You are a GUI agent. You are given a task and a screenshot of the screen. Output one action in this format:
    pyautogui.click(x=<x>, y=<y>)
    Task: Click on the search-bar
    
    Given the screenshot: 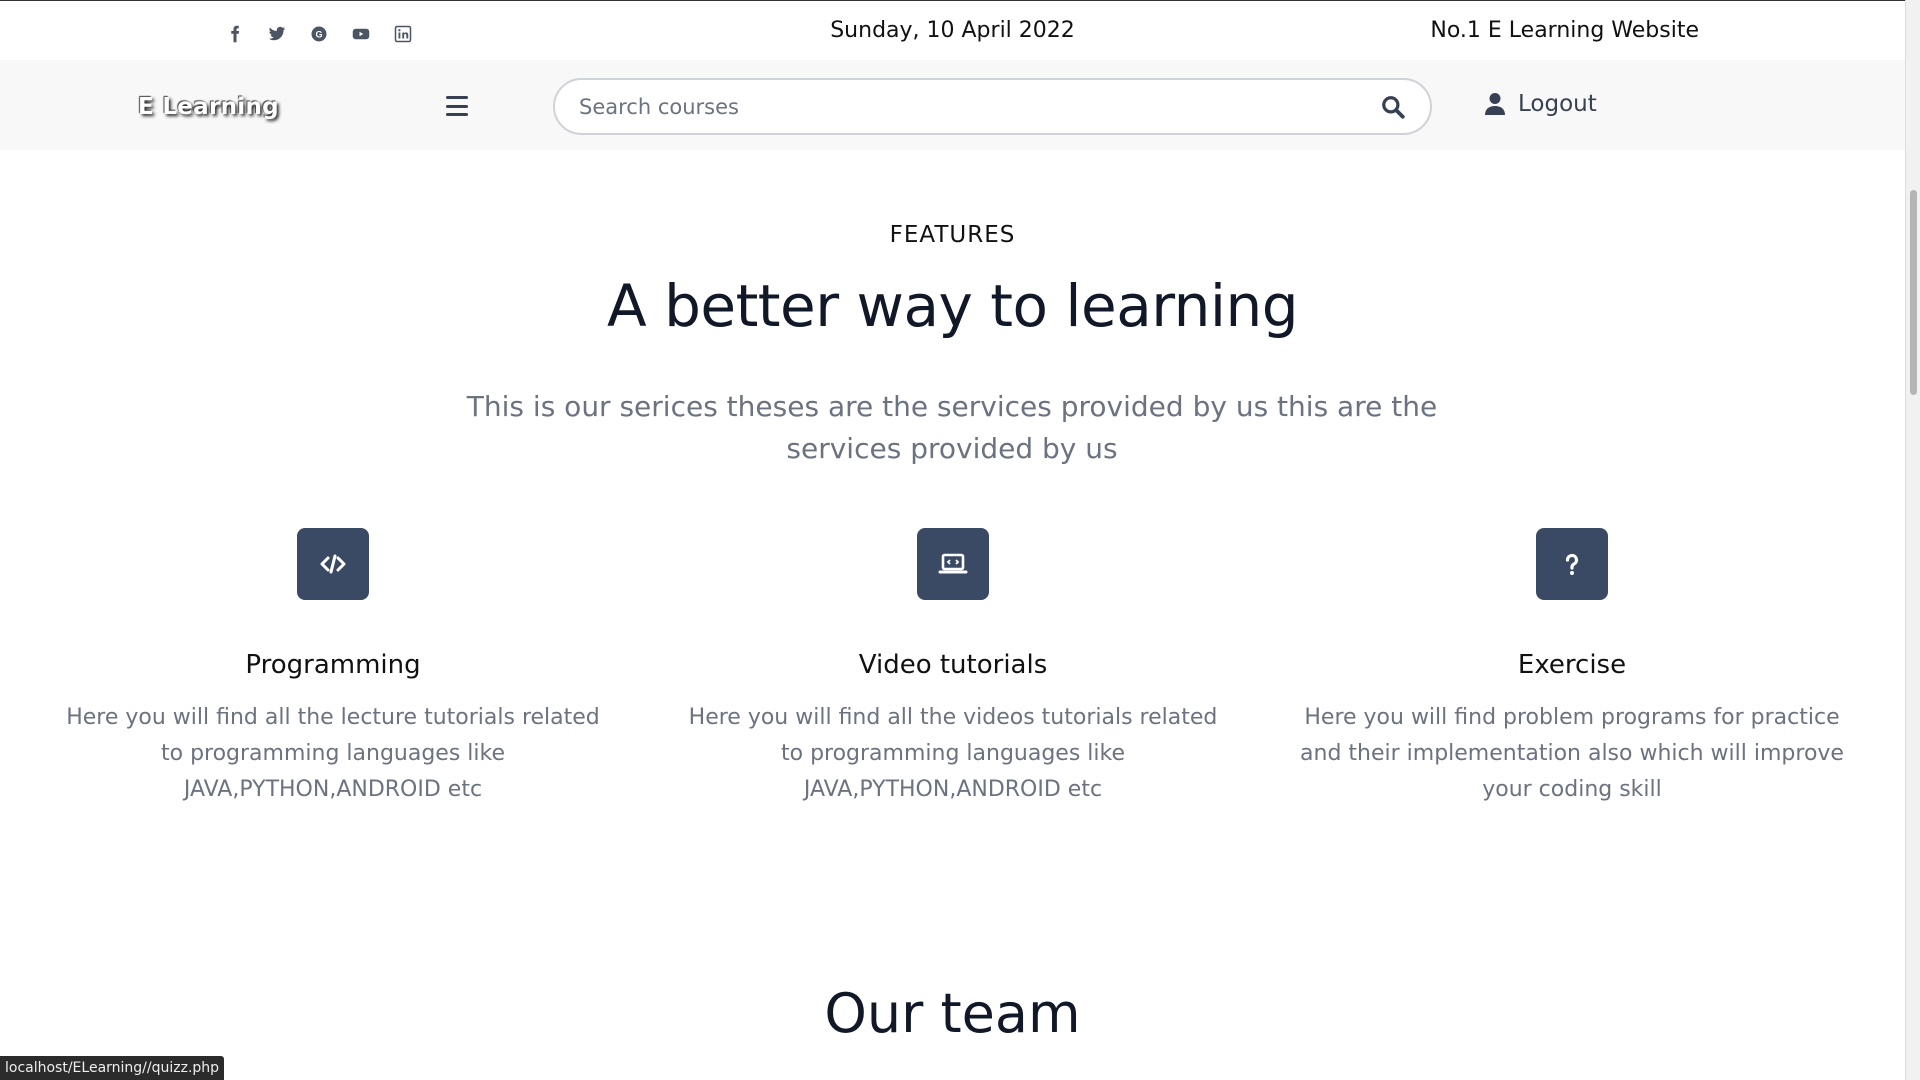 What is the action you would take?
    pyautogui.click(x=992, y=106)
    